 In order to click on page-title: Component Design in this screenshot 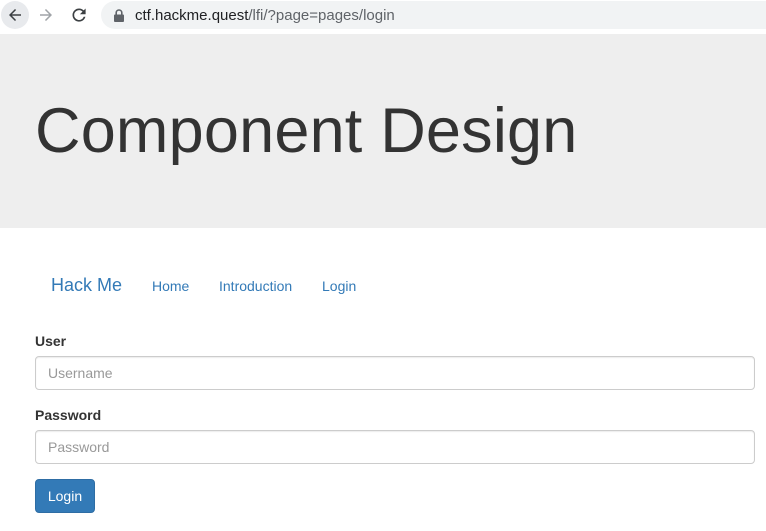, I will do `click(306, 131)`.